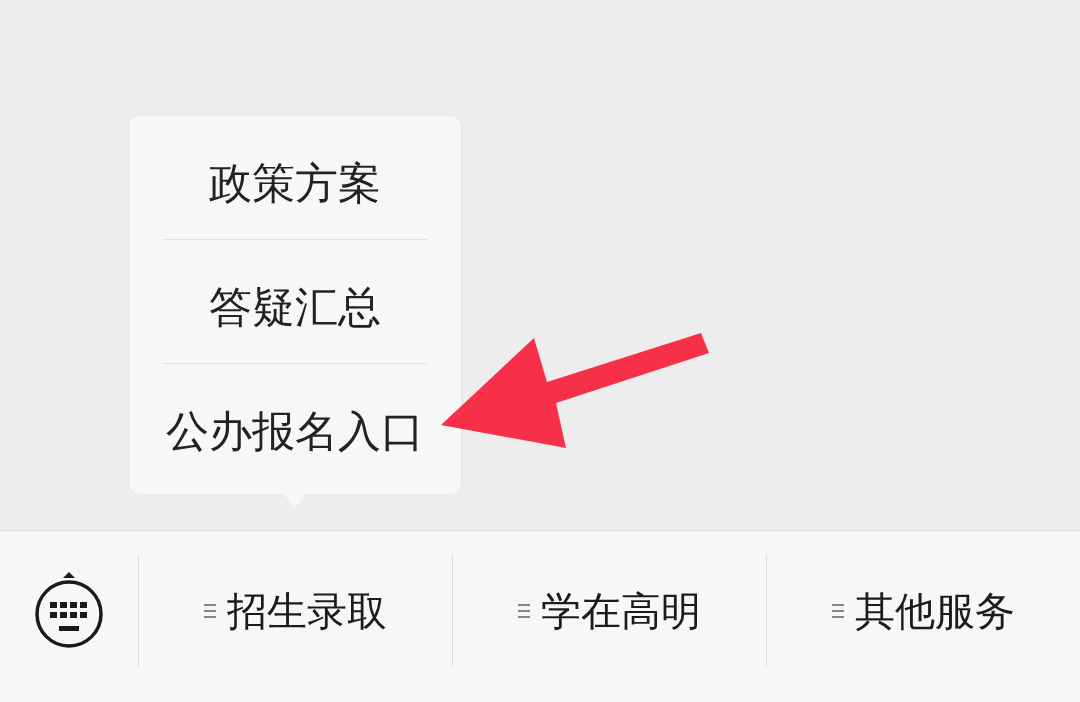 The width and height of the screenshot is (1080, 702). What do you see at coordinates (295, 611) in the screenshot?
I see `menu-tab: 招生录取` at bounding box center [295, 611].